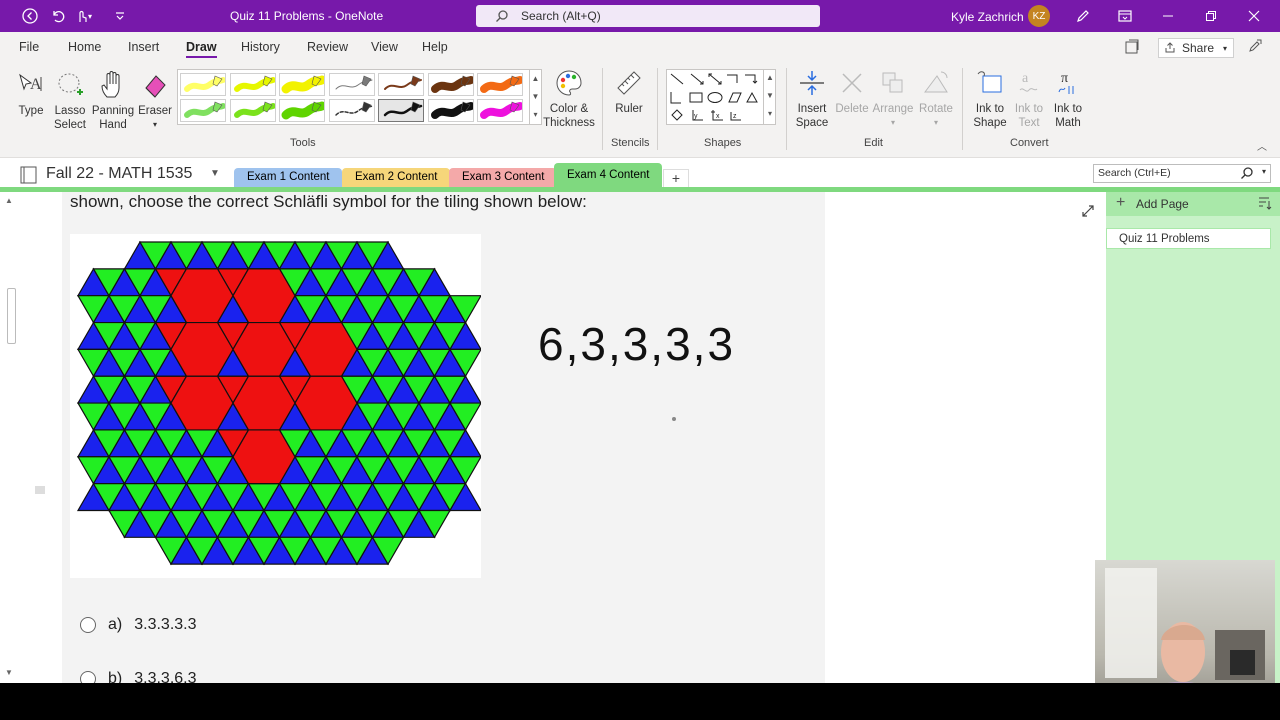  I want to click on radio-a, so click(88, 625).